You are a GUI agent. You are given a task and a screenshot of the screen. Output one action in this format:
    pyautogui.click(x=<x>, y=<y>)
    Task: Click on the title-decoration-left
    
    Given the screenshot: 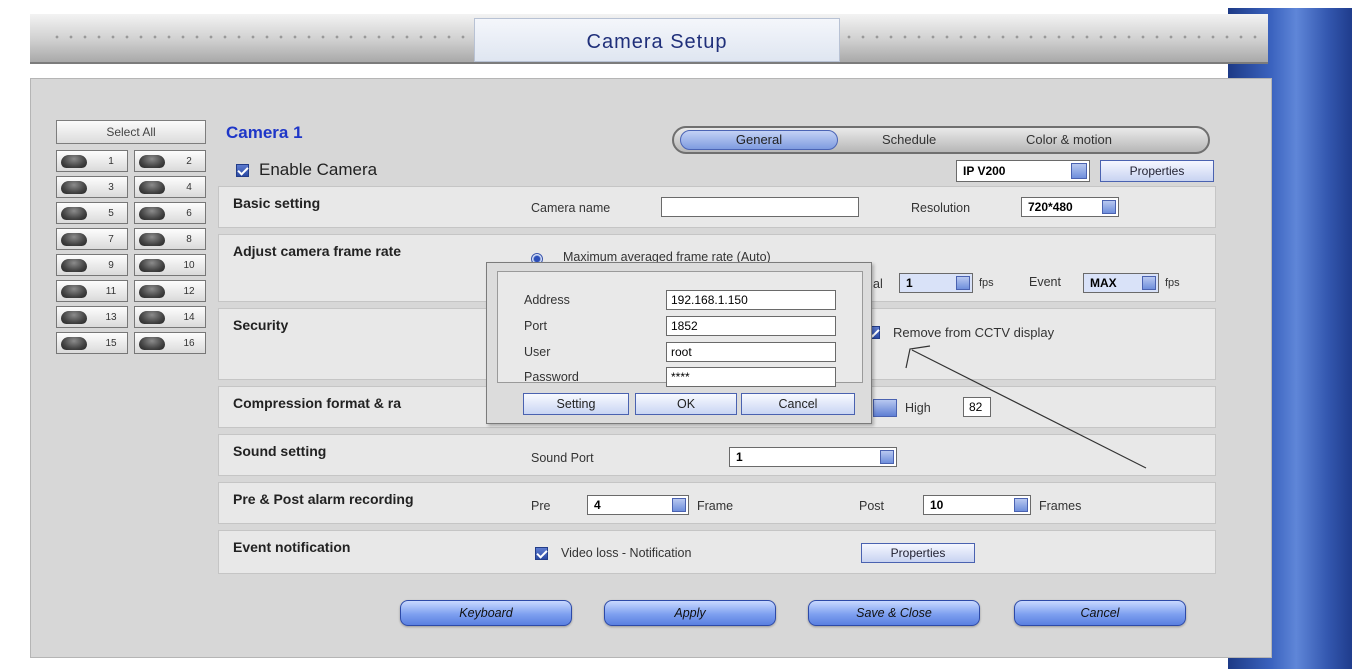 What is the action you would take?
    pyautogui.click(x=260, y=37)
    